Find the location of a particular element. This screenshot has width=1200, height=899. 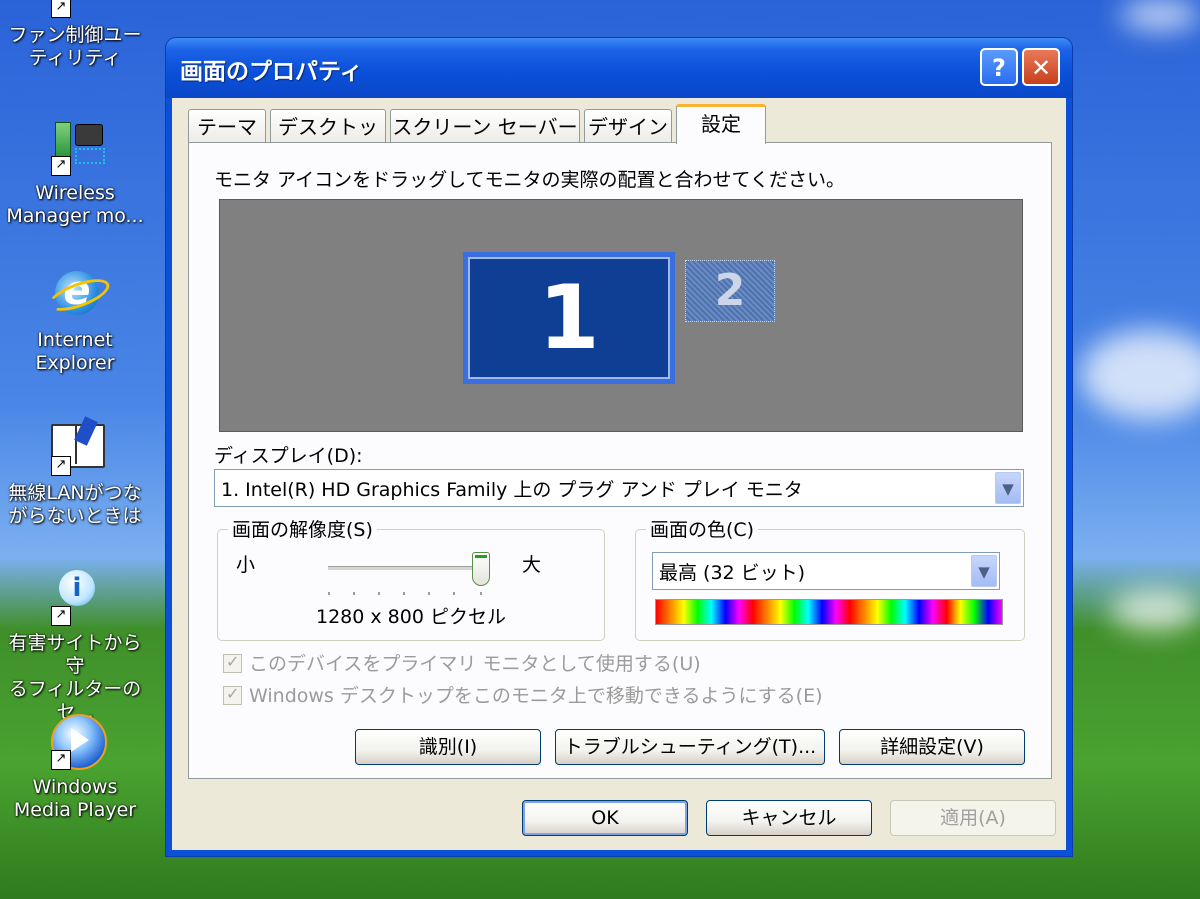

monitor-1: 1 is located at coordinates (569, 318).